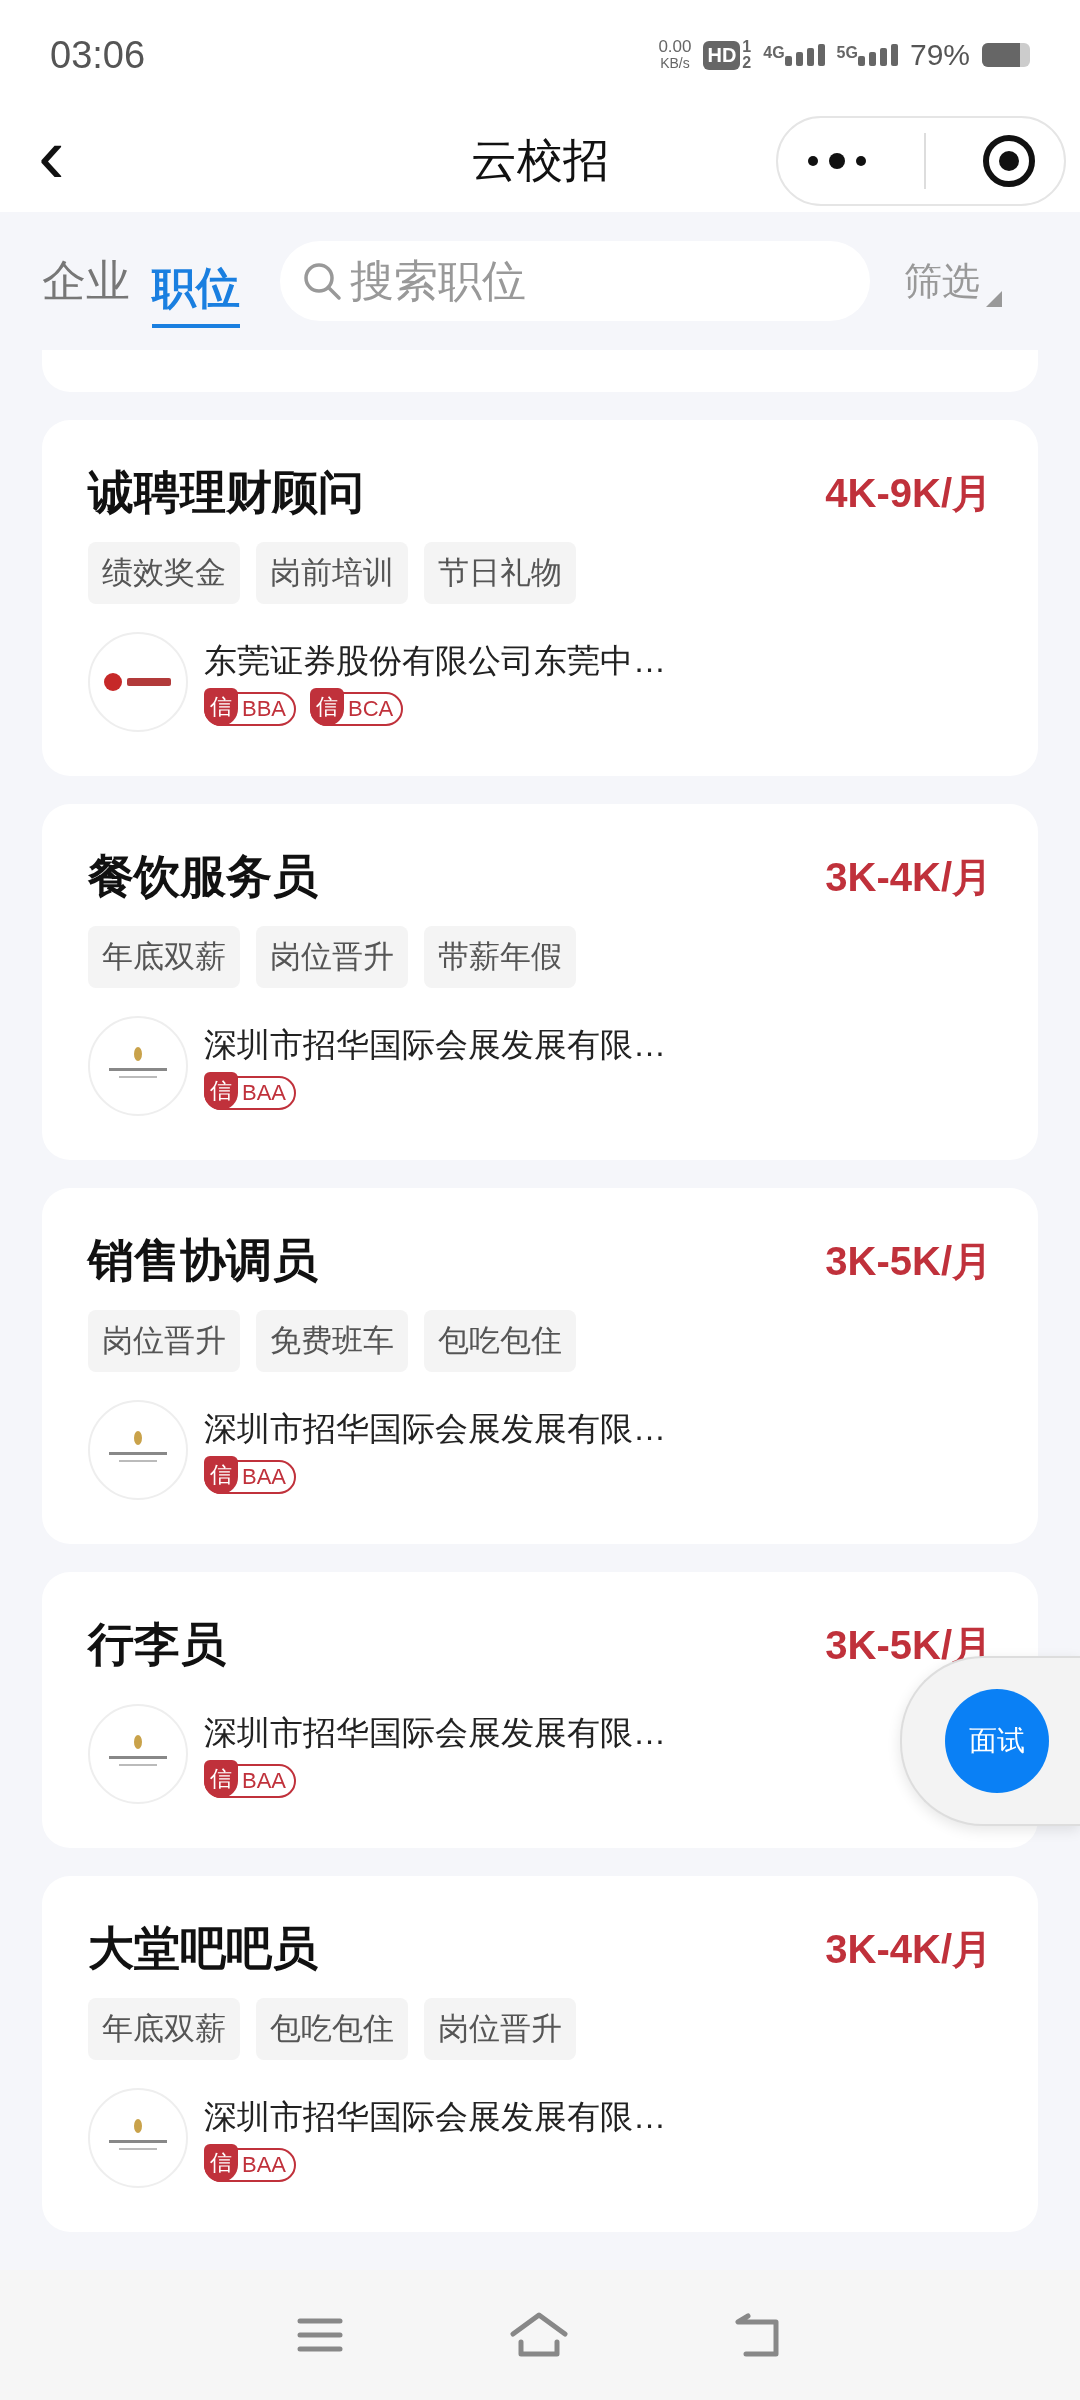  Describe the element at coordinates (994, 298) in the screenshot. I see `triangle-icon` at that location.